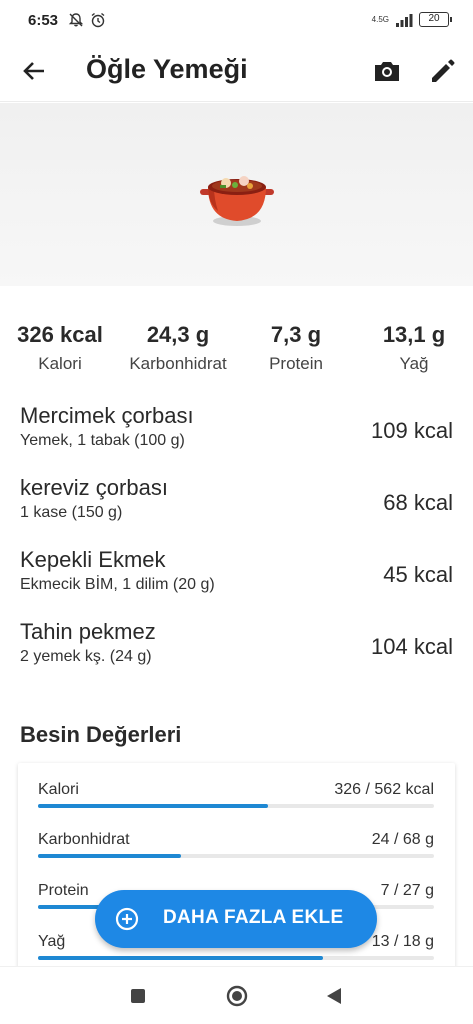 The width and height of the screenshot is (473, 1024). What do you see at coordinates (94, 487) in the screenshot?
I see `food-name: kereviz çorbası` at bounding box center [94, 487].